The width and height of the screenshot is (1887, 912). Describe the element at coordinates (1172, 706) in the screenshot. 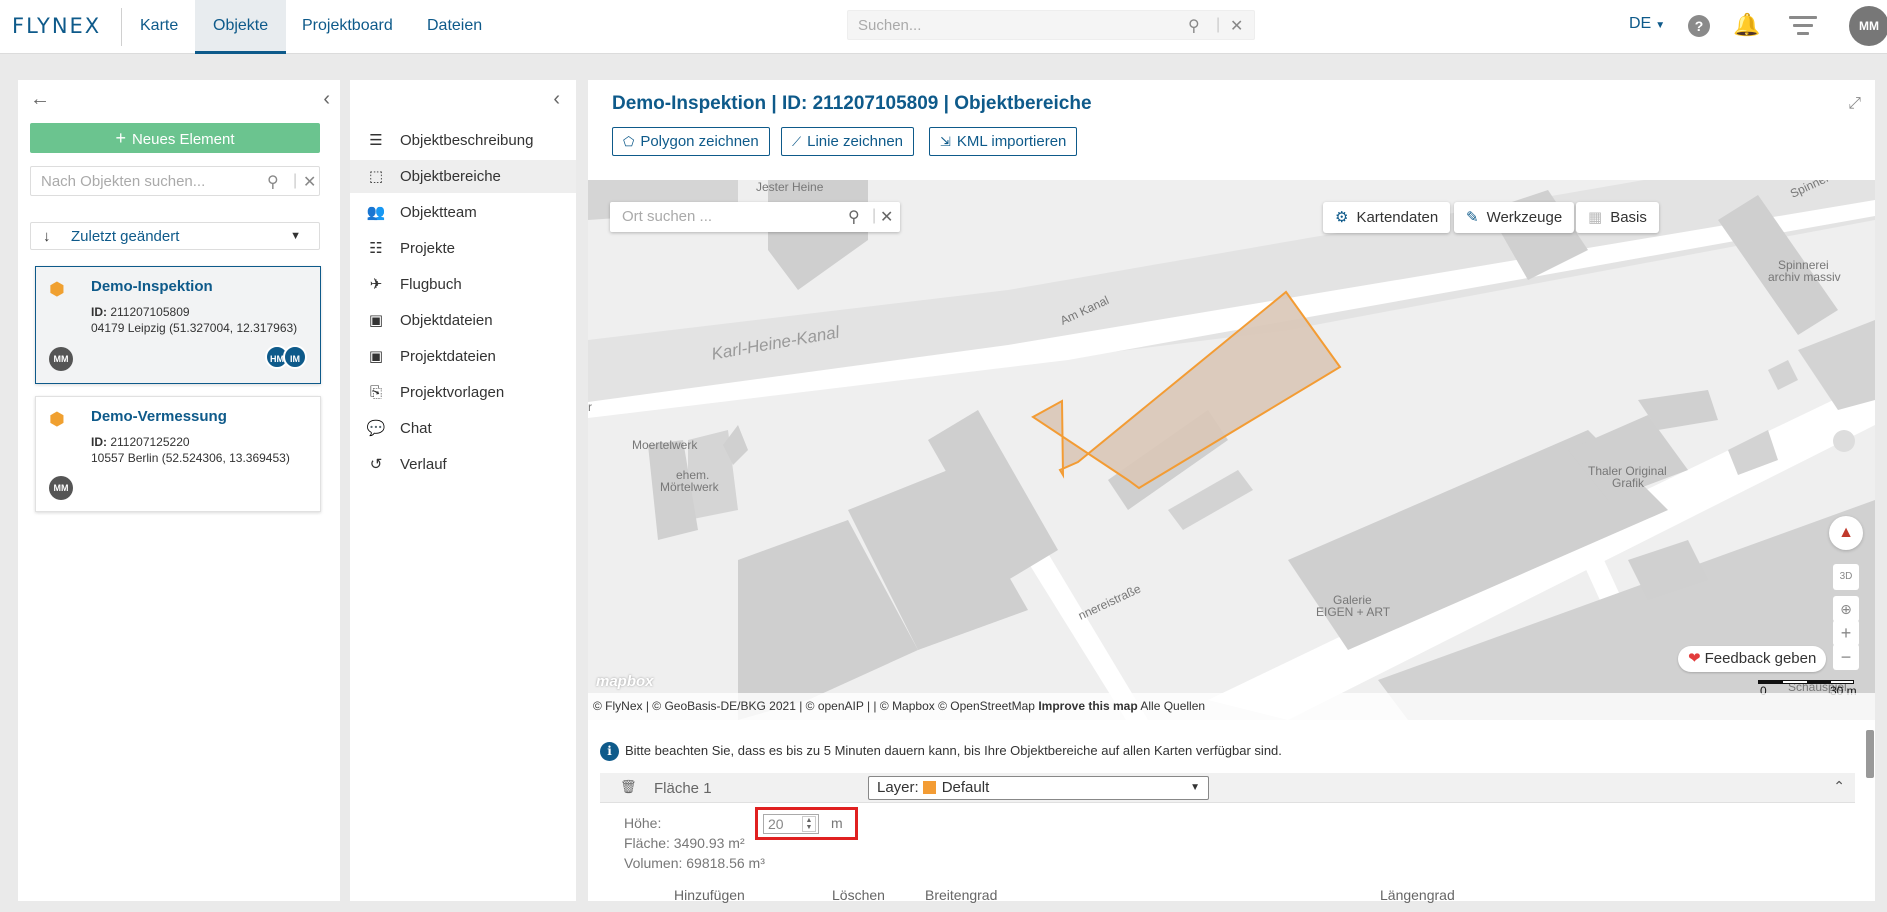

I see `all-sources-link: Alle Quellen` at that location.